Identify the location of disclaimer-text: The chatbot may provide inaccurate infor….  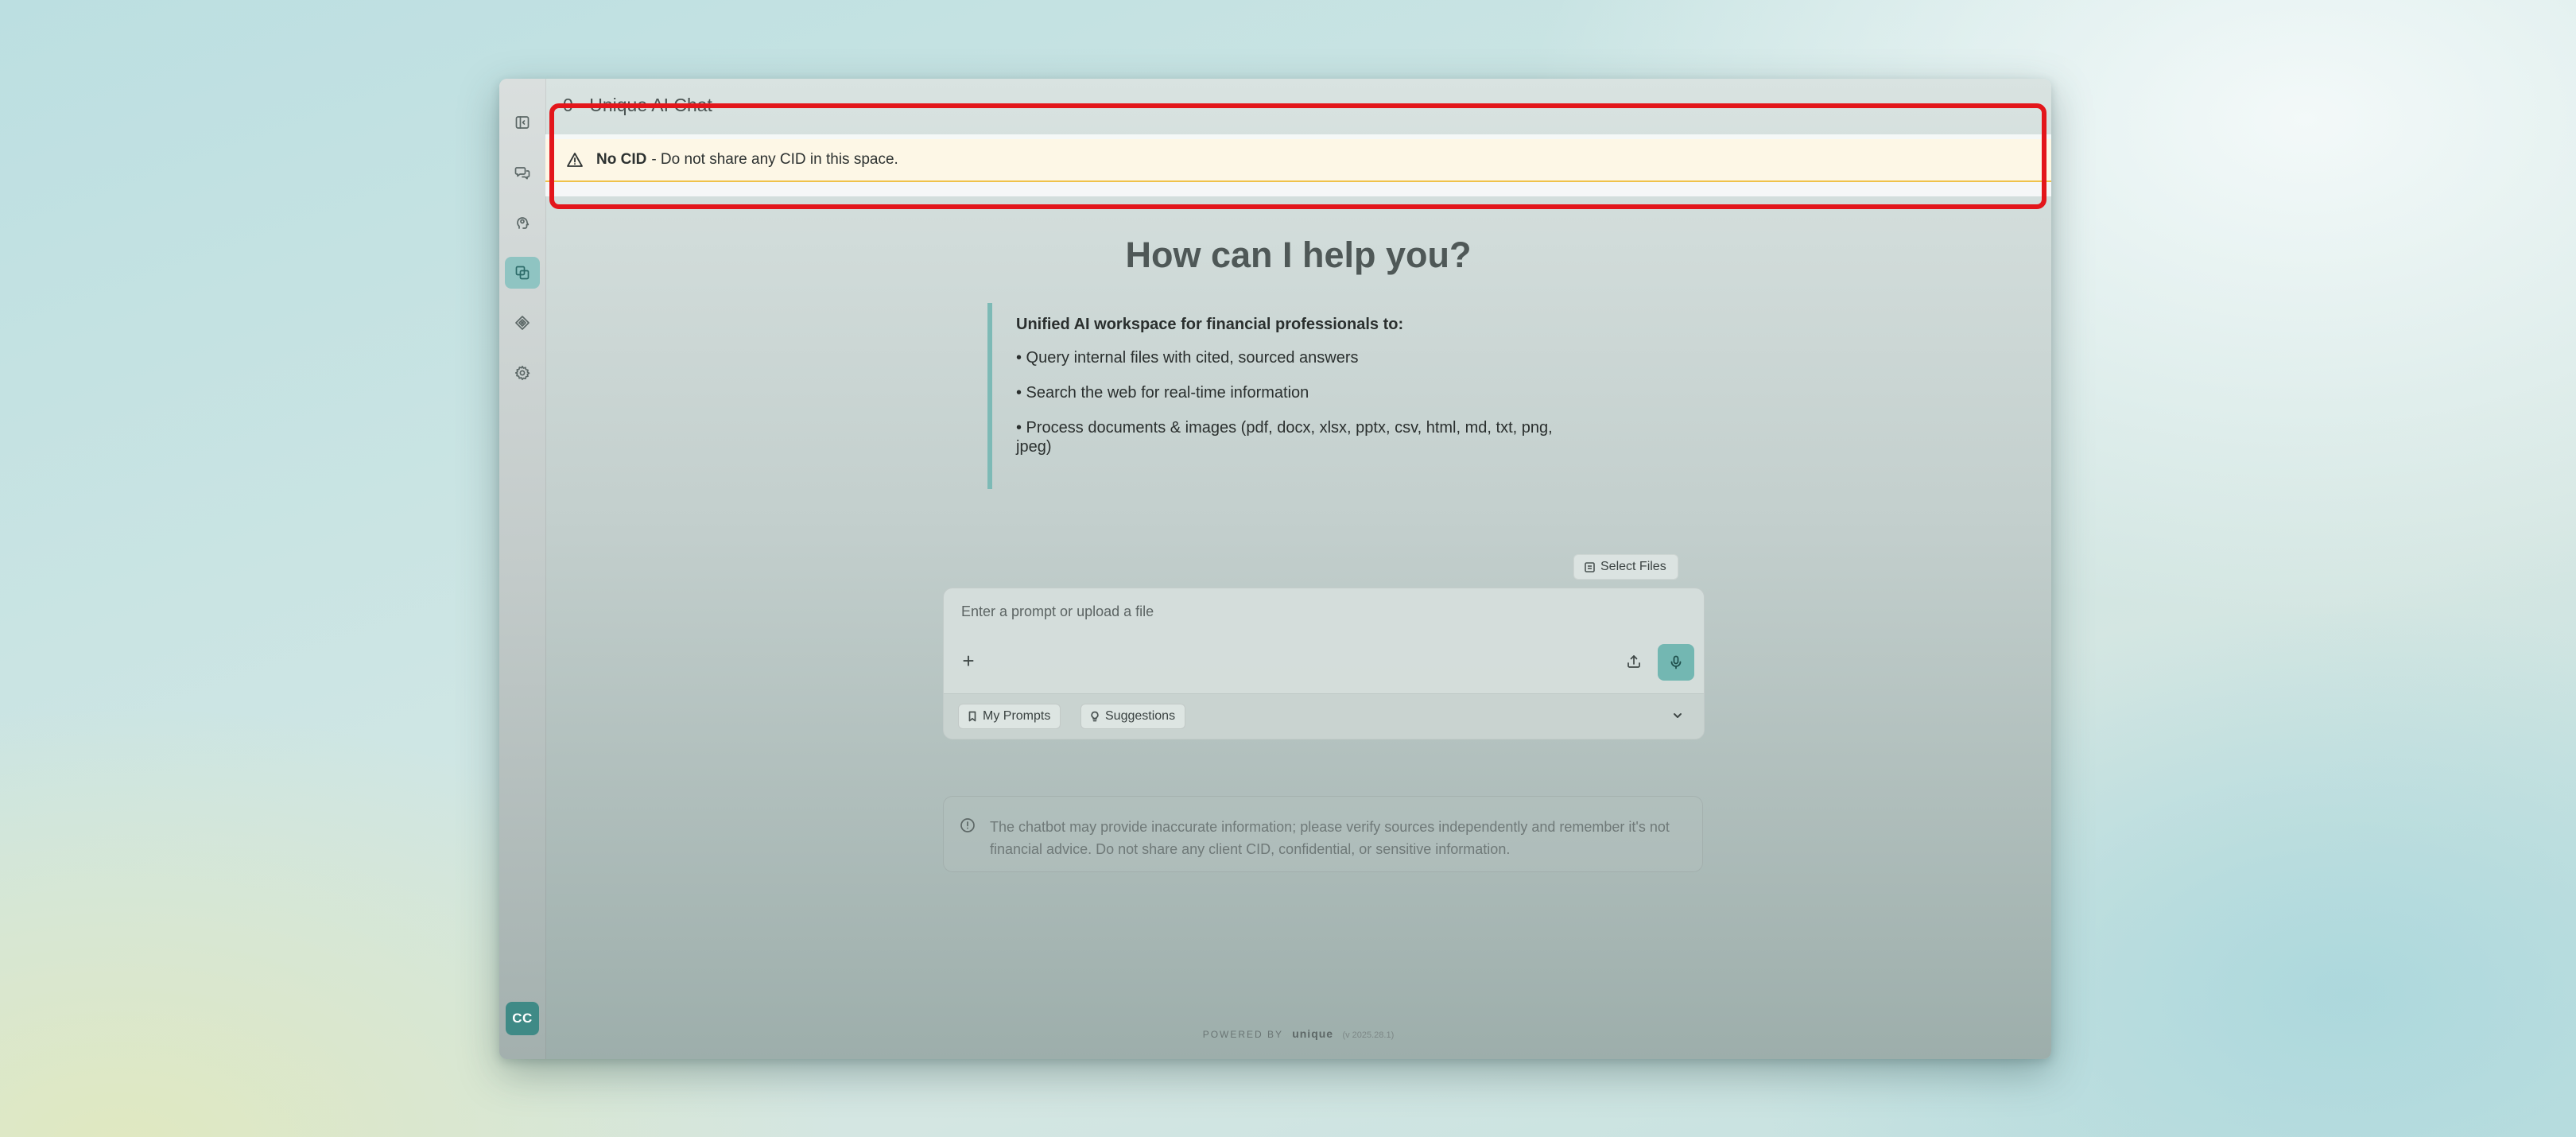
(1330, 838).